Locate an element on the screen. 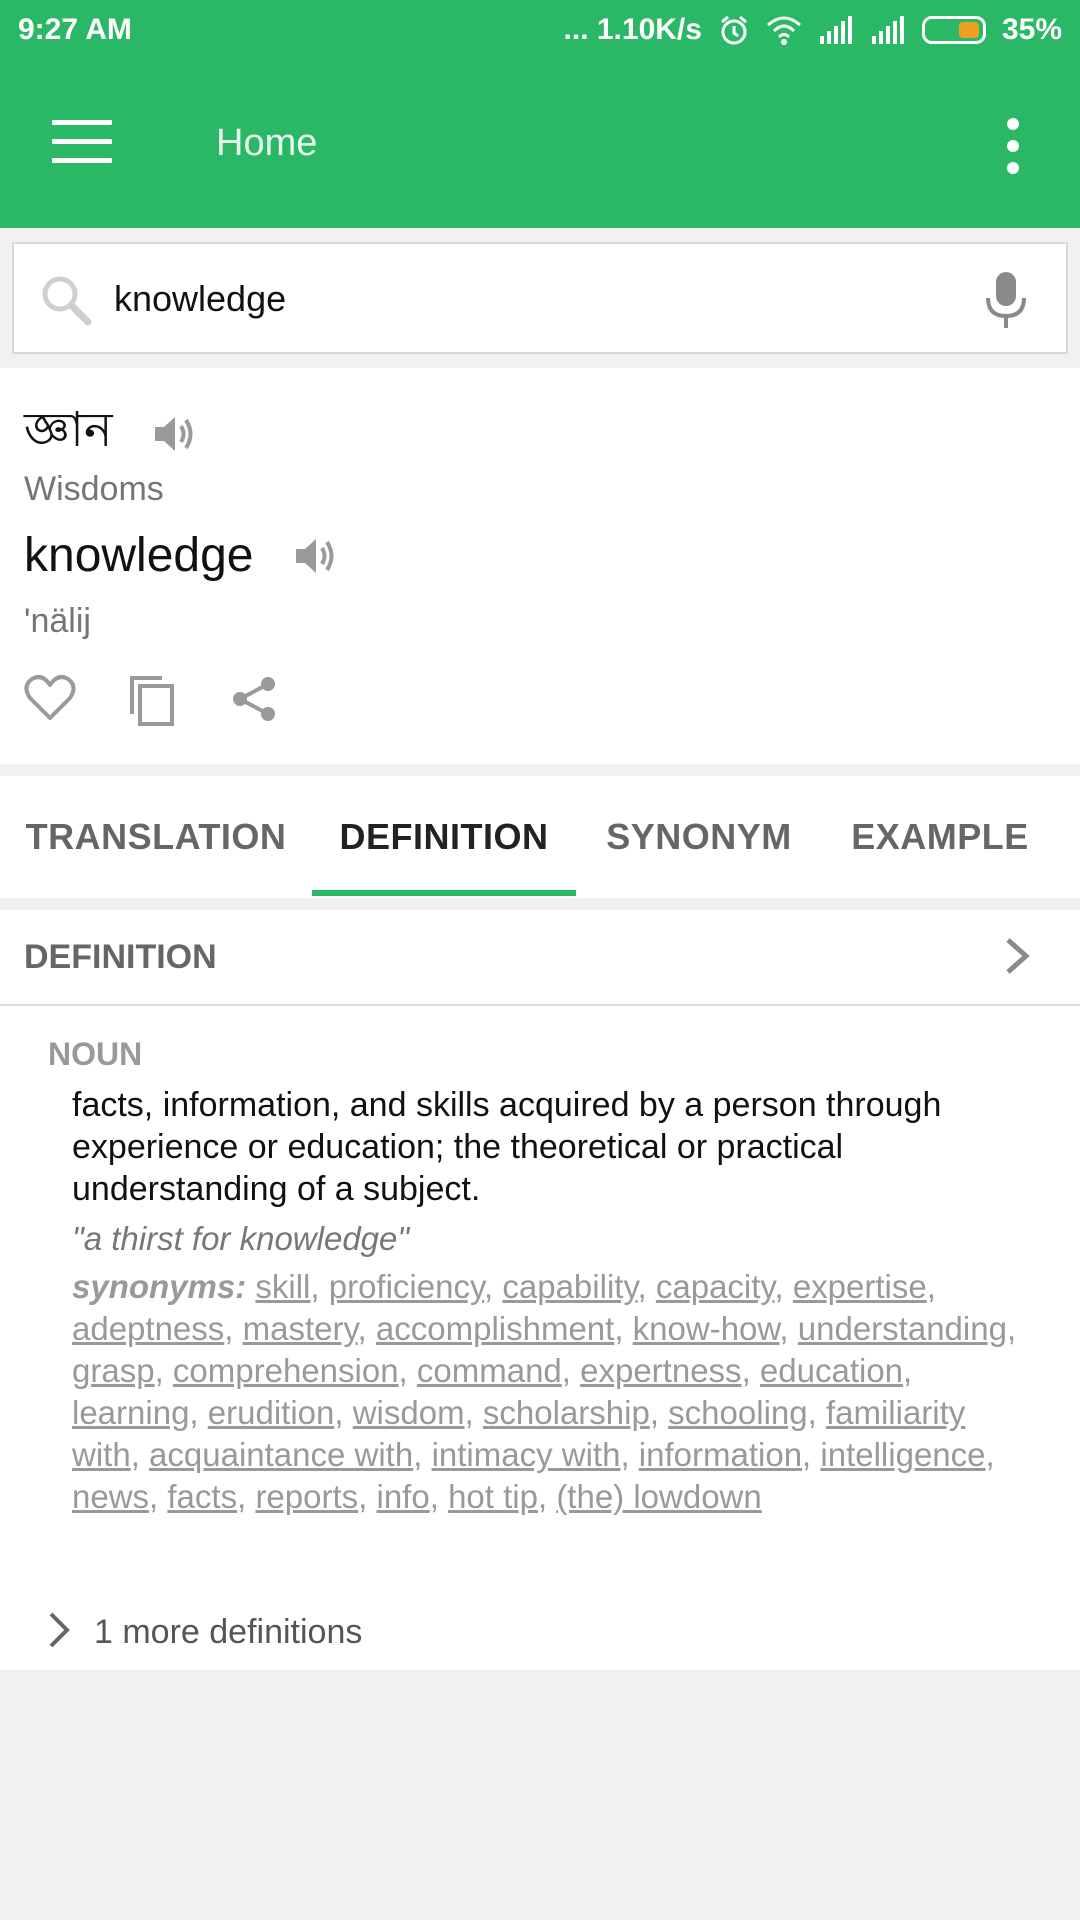  word-actions is located at coordinates (152, 701).